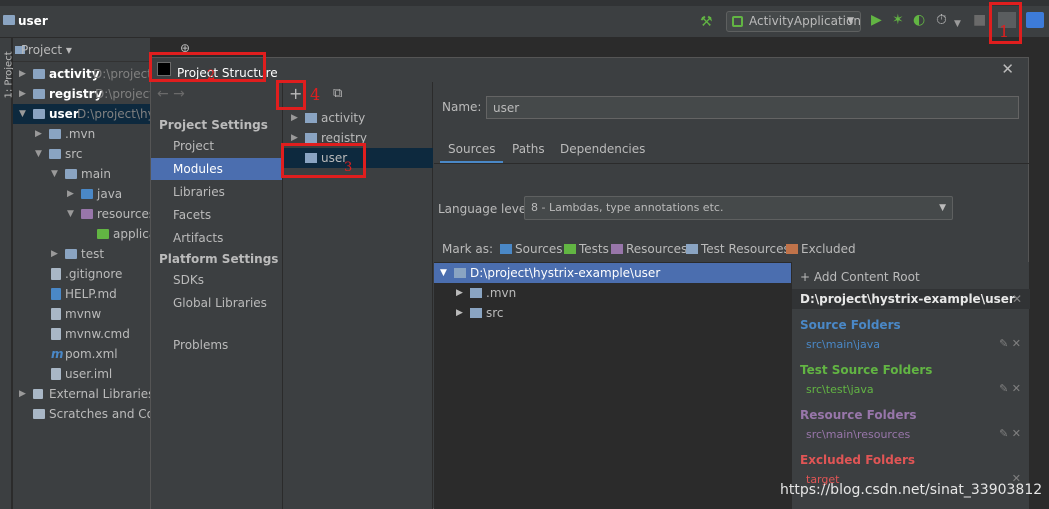 The image size is (1049, 509). What do you see at coordinates (213, 125) in the screenshot?
I see `project-settings-heading: Project Settings` at bounding box center [213, 125].